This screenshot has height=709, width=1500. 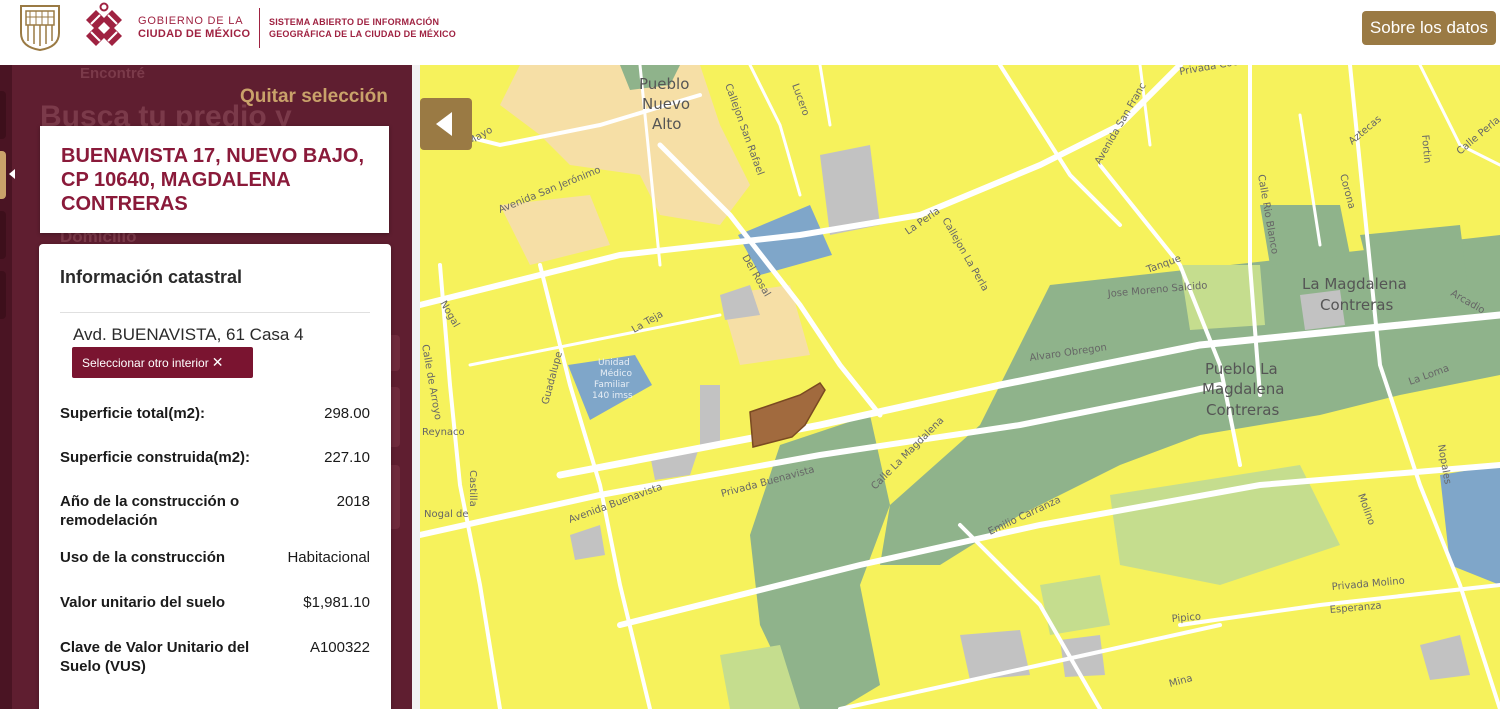 What do you see at coordinates (151, 277) in the screenshot?
I see `cadastral-title: Información catastral` at bounding box center [151, 277].